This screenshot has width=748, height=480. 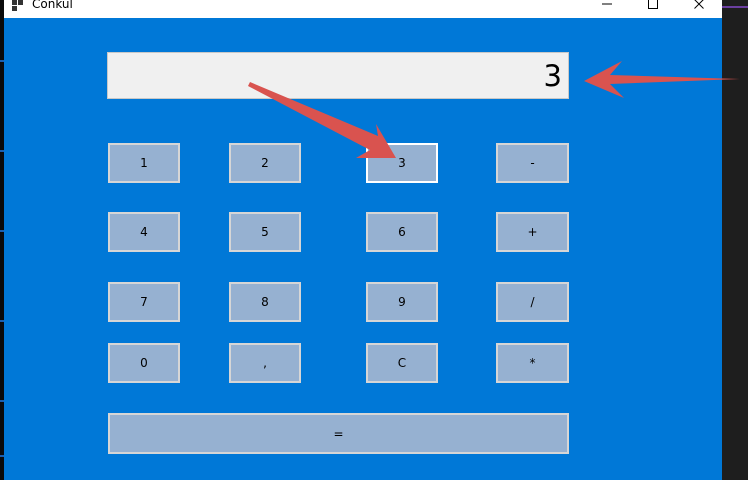 What do you see at coordinates (52, 5) in the screenshot?
I see `window-title: Conkul` at bounding box center [52, 5].